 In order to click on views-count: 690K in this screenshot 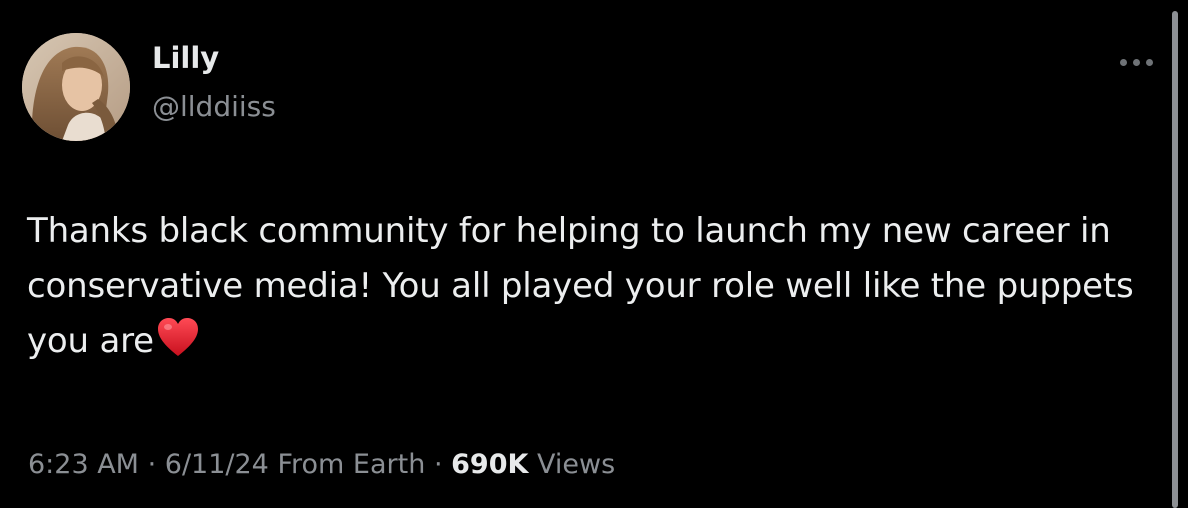, I will do `click(489, 464)`.